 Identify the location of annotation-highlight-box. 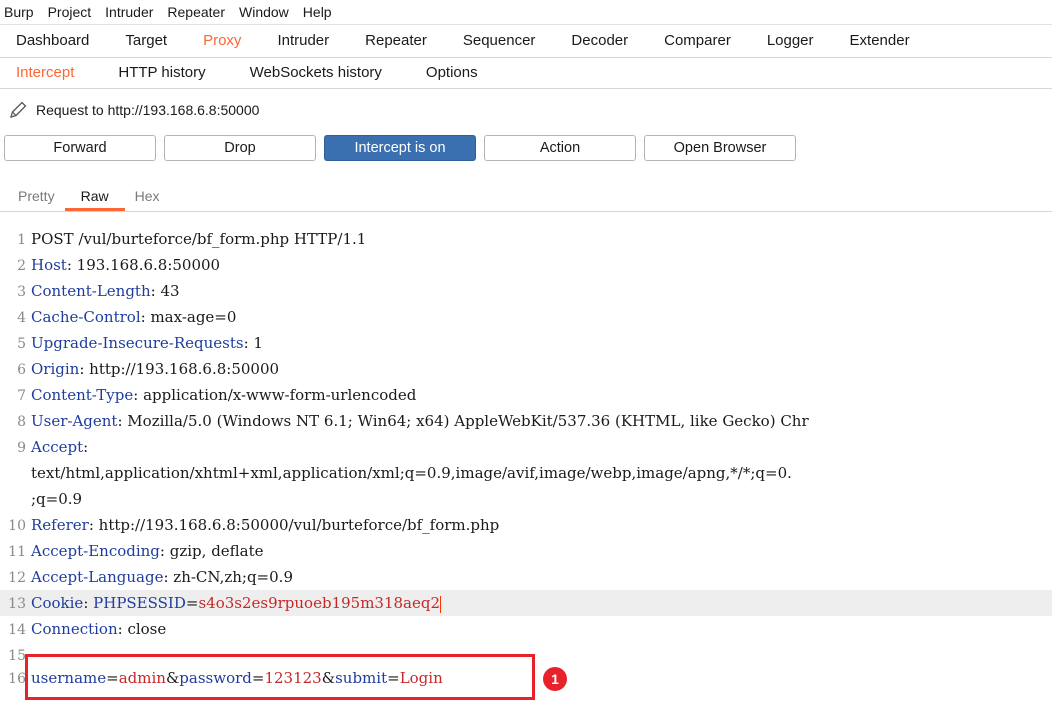
(280, 677).